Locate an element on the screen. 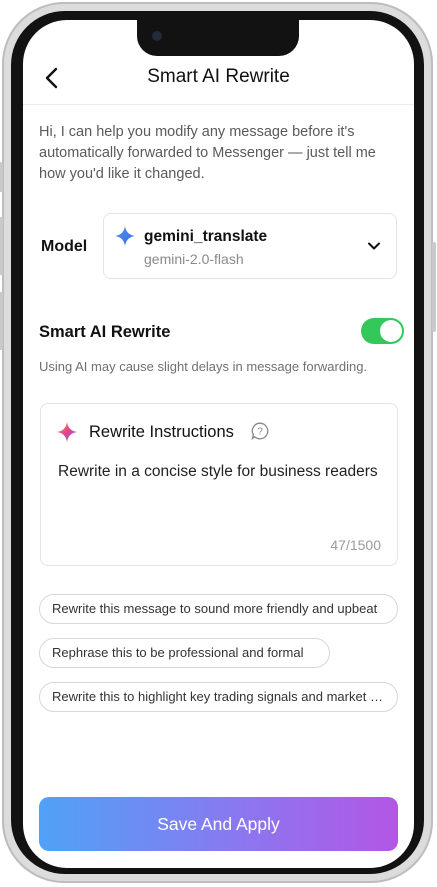  help-icon: ? is located at coordinates (260, 431).